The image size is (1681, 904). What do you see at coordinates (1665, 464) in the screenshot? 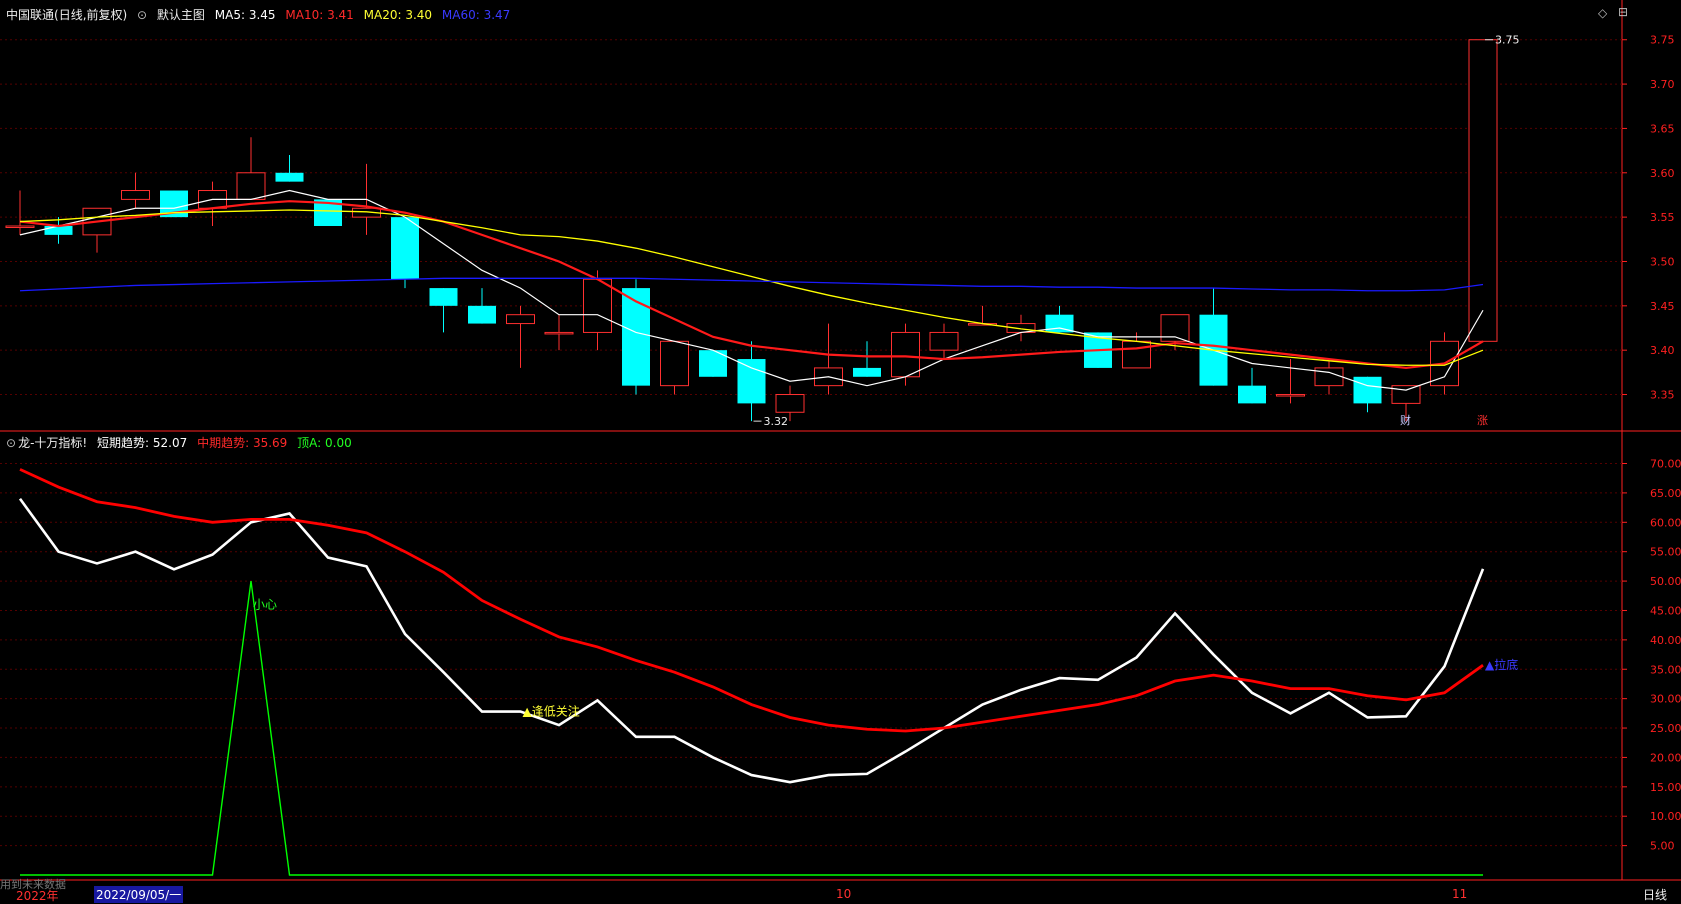
I see `indicator-tick-label: 70.00` at bounding box center [1665, 464].